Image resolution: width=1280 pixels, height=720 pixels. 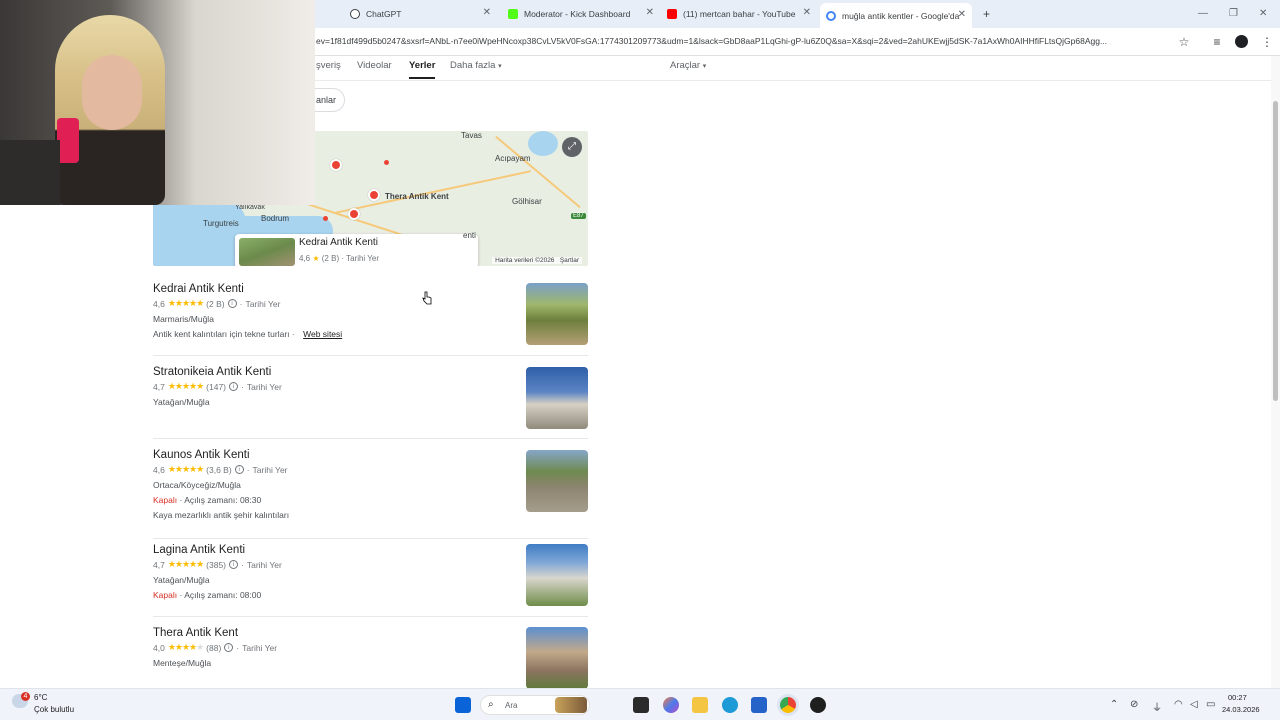 What do you see at coordinates (370, 500) in the screenshot?
I see `result-hours: Kapalı · Açılış zamanı: 08:30` at bounding box center [370, 500].